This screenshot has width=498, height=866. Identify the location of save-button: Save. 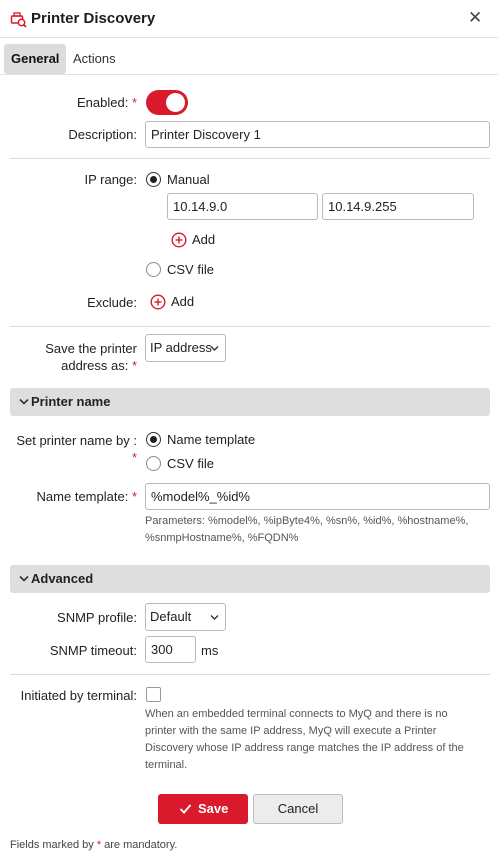
(203, 809).